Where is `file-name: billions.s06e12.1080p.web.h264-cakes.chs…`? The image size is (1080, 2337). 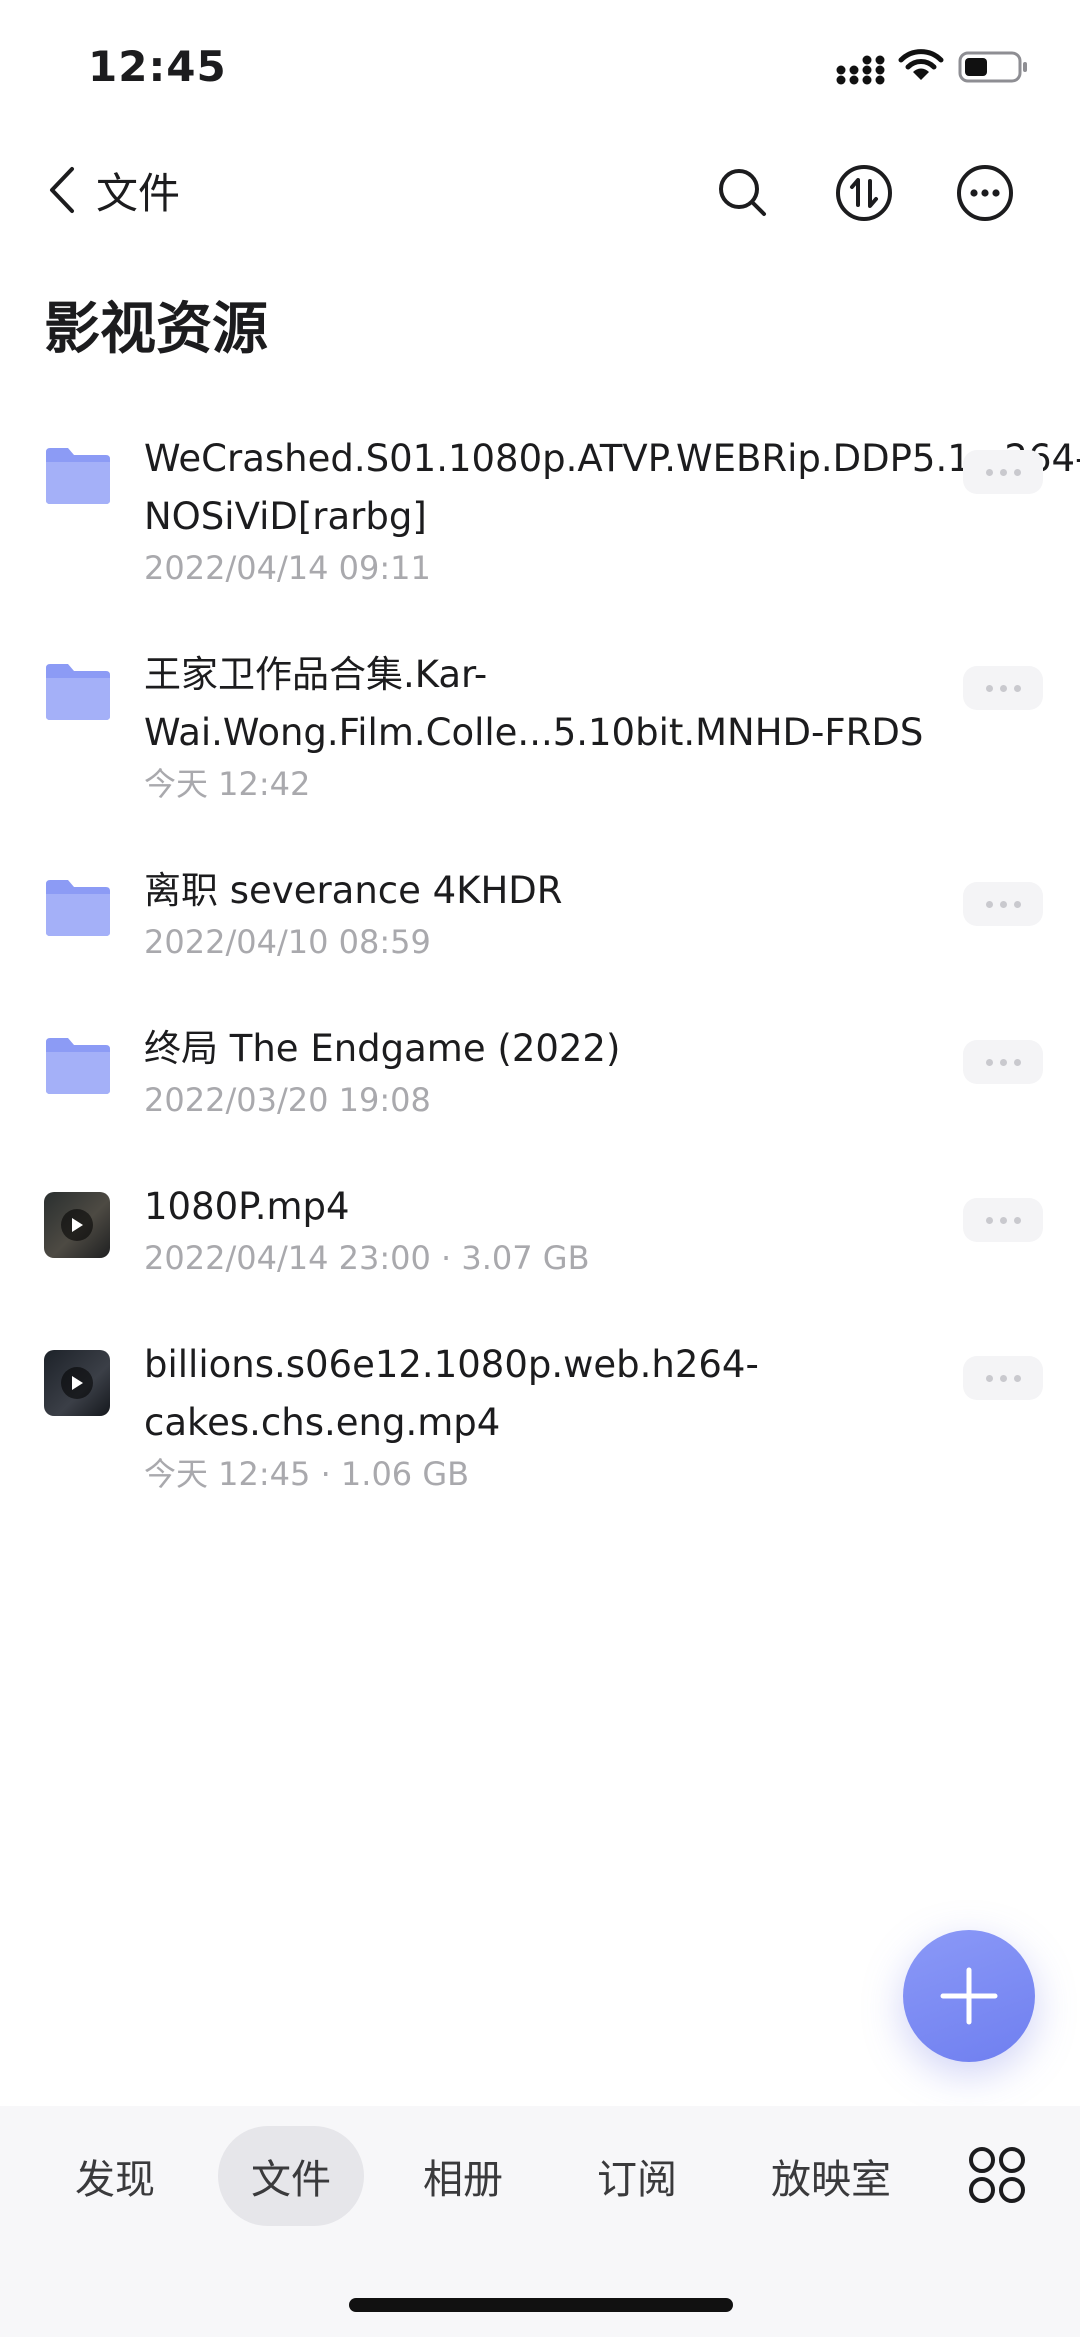
file-name: billions.s06e12.1080p.web.h264-cakes.chs… is located at coordinates (451, 1393).